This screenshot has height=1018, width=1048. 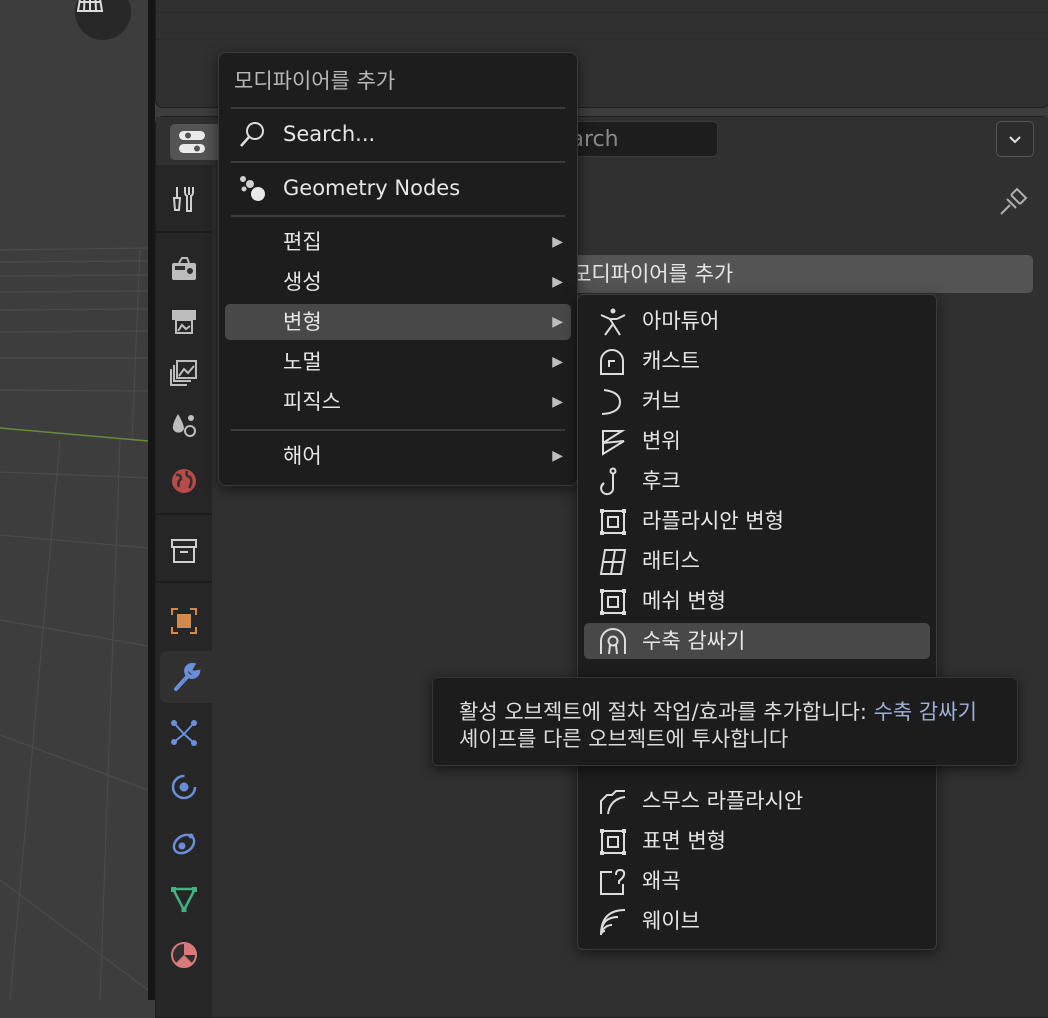 I want to click on tab-collection, so click(x=184, y=551).